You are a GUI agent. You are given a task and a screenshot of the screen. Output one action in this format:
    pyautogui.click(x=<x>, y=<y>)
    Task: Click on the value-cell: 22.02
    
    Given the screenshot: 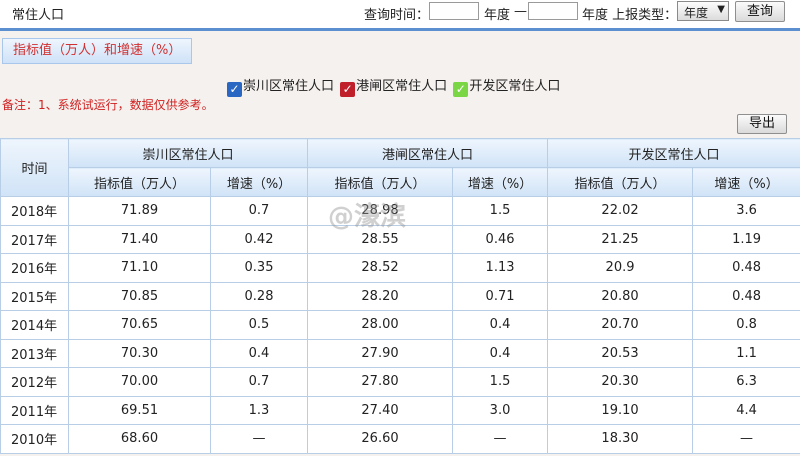 What is the action you would take?
    pyautogui.click(x=620, y=211)
    